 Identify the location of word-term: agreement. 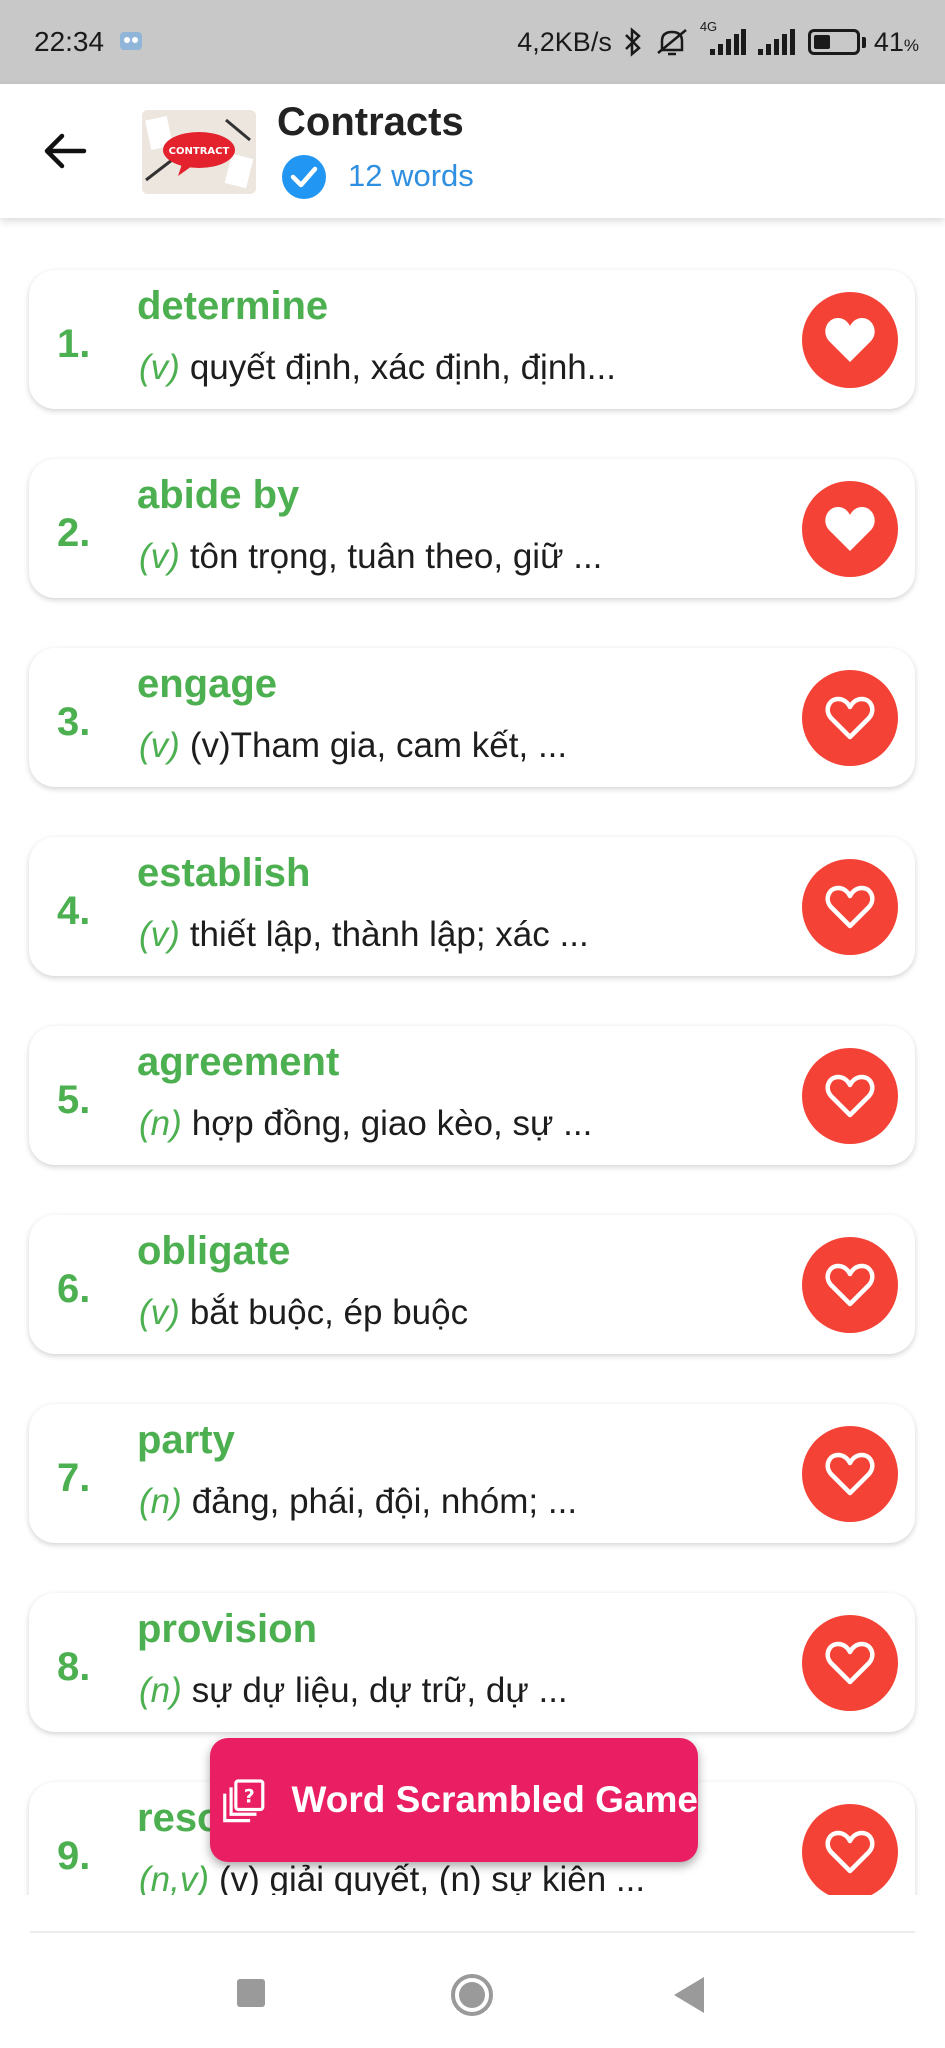
(238, 1062).